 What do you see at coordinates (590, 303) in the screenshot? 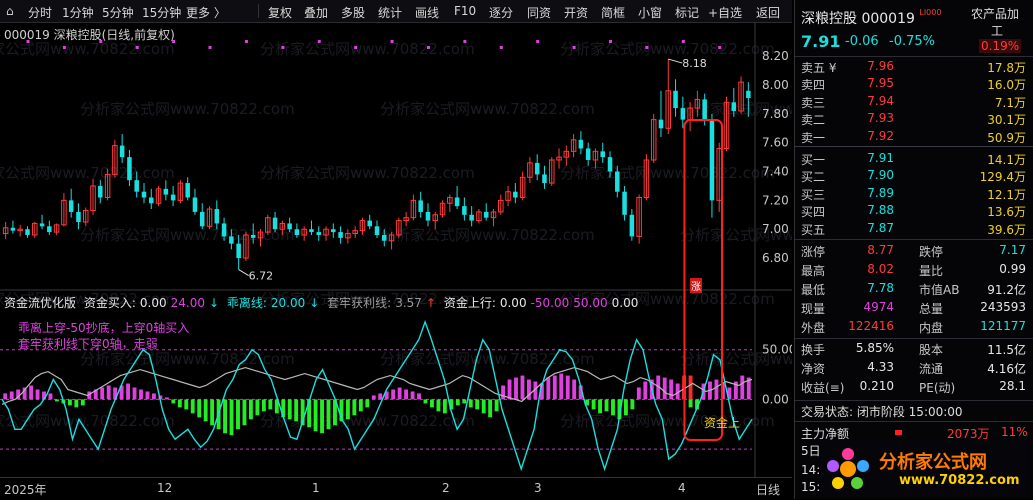
I see `rise-value-3: 50.00` at bounding box center [590, 303].